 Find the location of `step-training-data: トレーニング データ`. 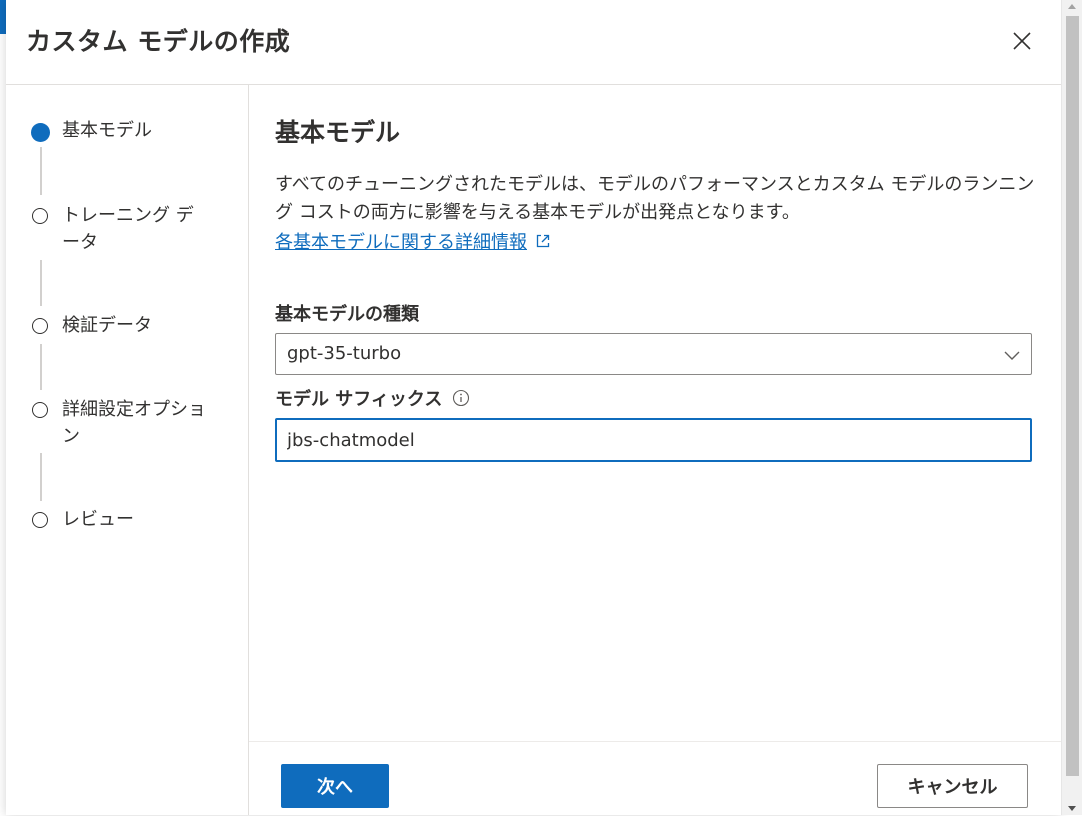

step-training-data: トレーニング データ is located at coordinates (132, 230).